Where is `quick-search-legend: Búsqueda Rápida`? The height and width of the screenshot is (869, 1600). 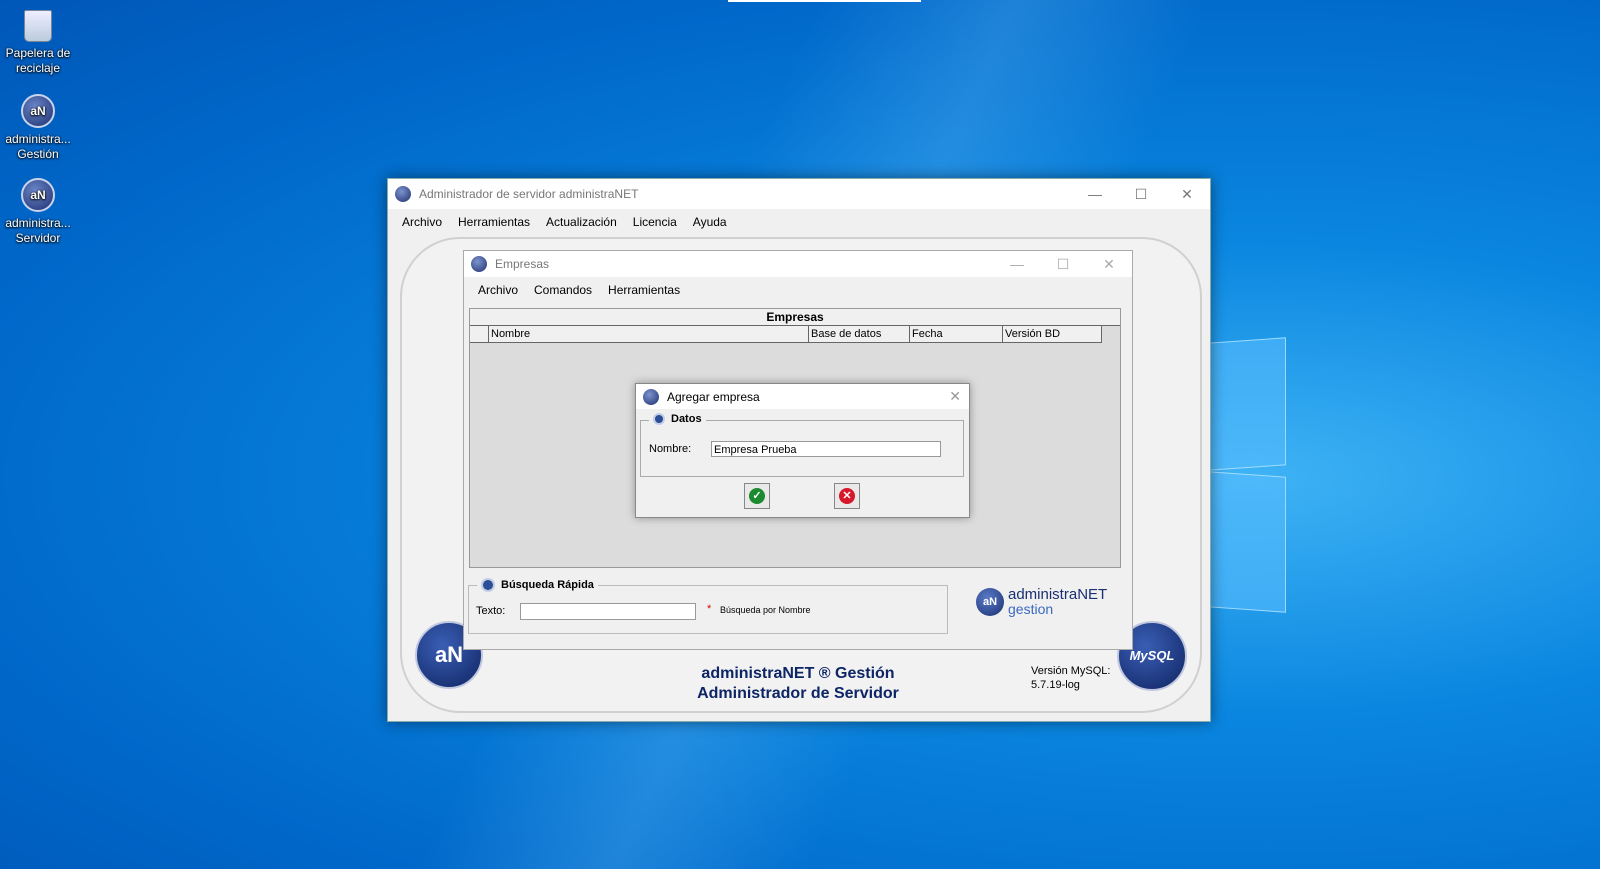 quick-search-legend: Búsqueda Rápida is located at coordinates (537, 585).